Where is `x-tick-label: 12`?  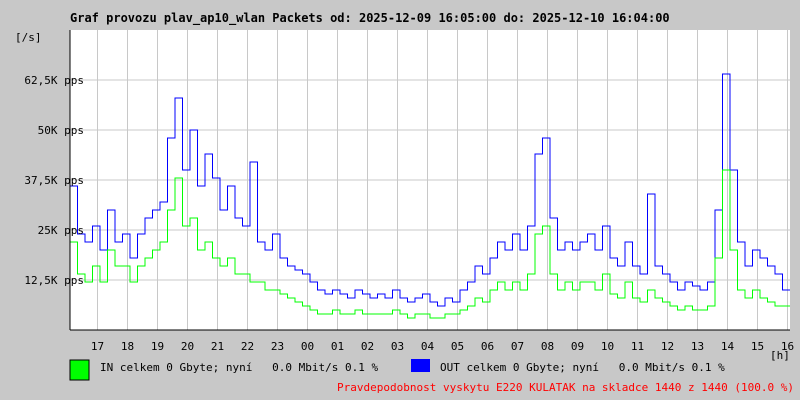
x-tick-label: 12 is located at coordinates (667, 346).